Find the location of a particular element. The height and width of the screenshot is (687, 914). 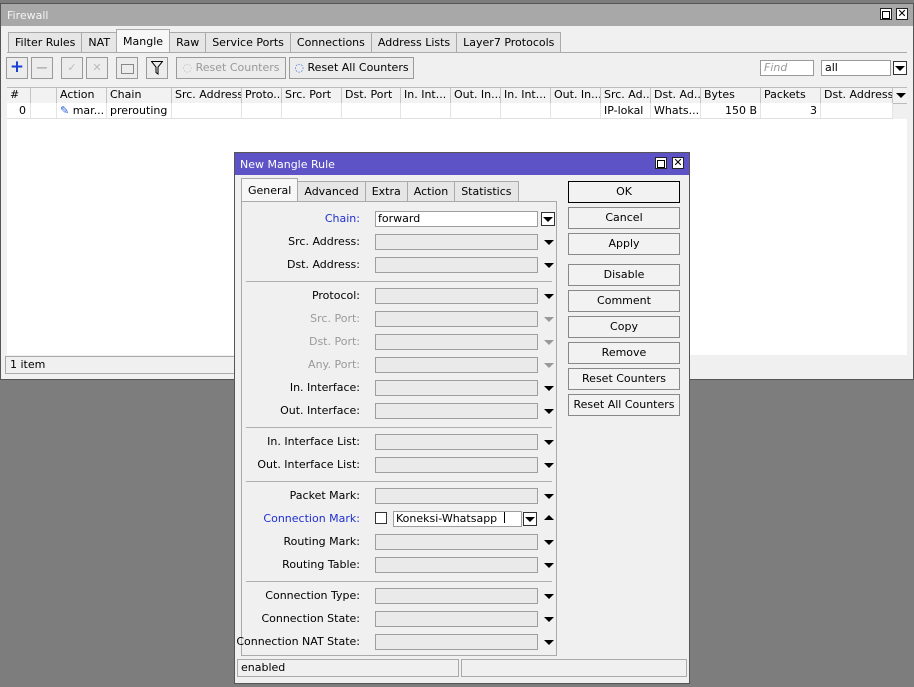

out-interface-list-field is located at coordinates (456, 465).